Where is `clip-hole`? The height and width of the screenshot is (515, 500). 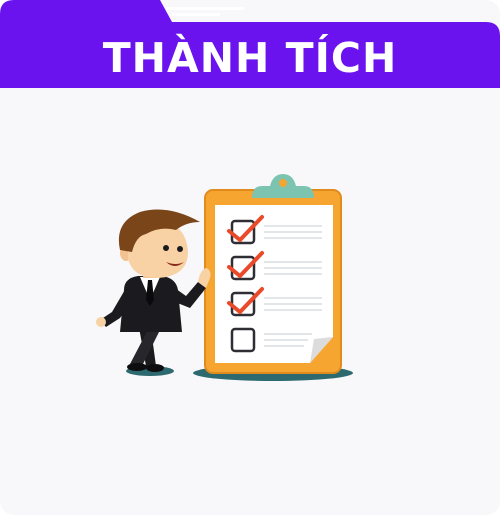
clip-hole is located at coordinates (283, 183).